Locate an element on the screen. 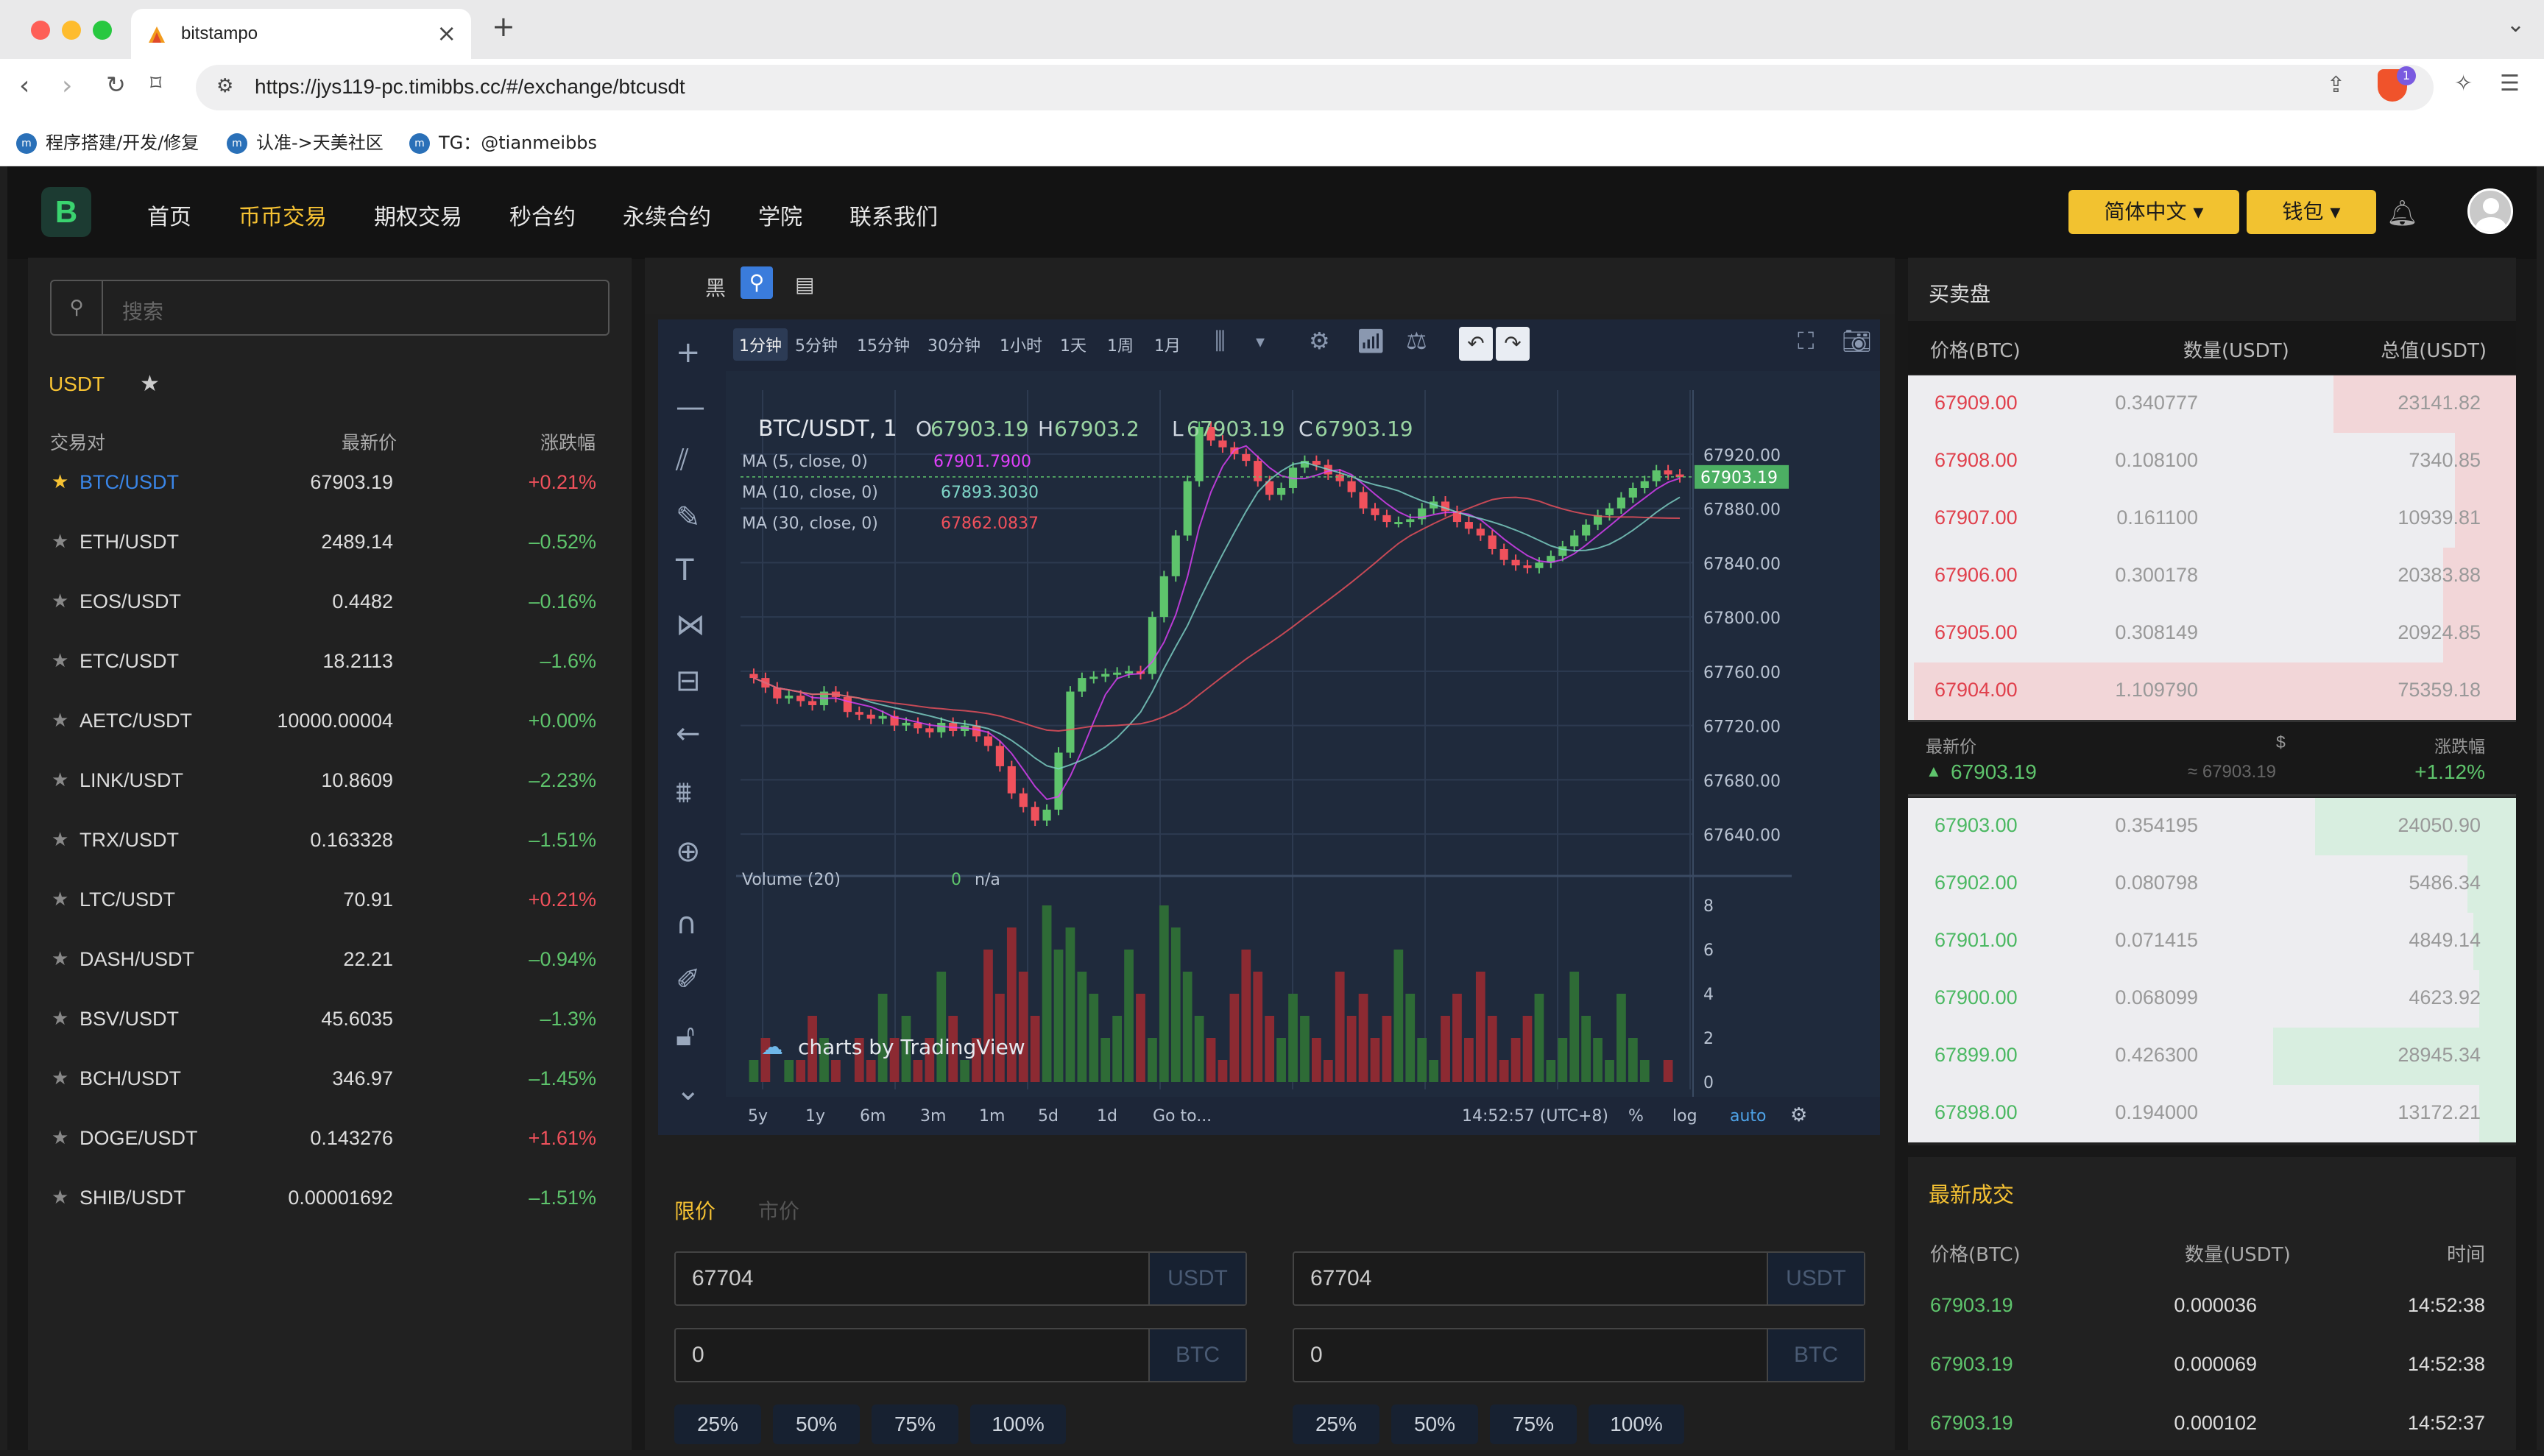 Image resolution: width=2544 pixels, height=1456 pixels. bid-row: 67899.00 0.426300 28945.34 is located at coordinates (2212, 1056).